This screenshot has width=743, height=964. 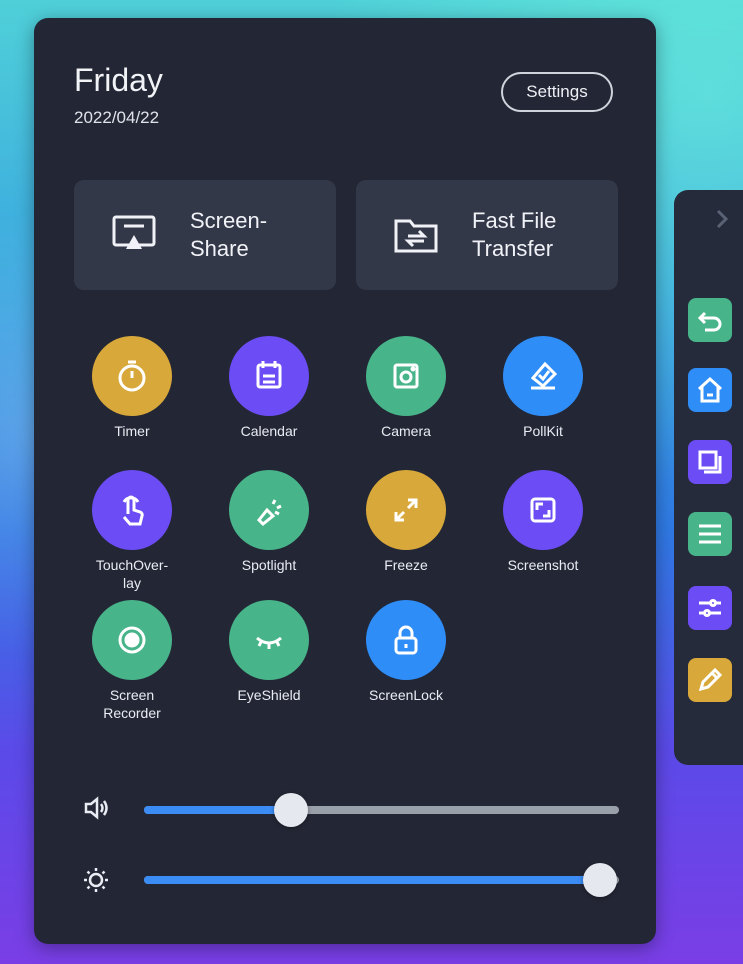 I want to click on app-spotlight: Spotlight, so click(x=269, y=522).